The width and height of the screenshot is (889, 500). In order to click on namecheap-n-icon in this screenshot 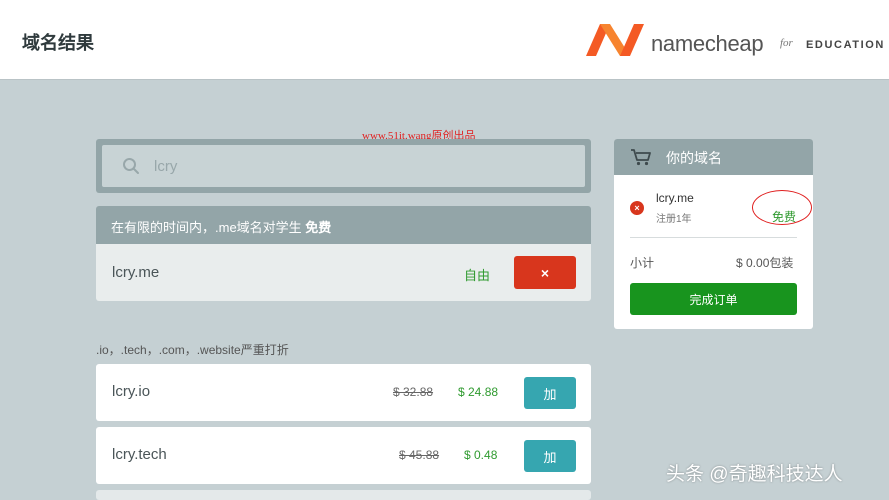, I will do `click(615, 40)`.